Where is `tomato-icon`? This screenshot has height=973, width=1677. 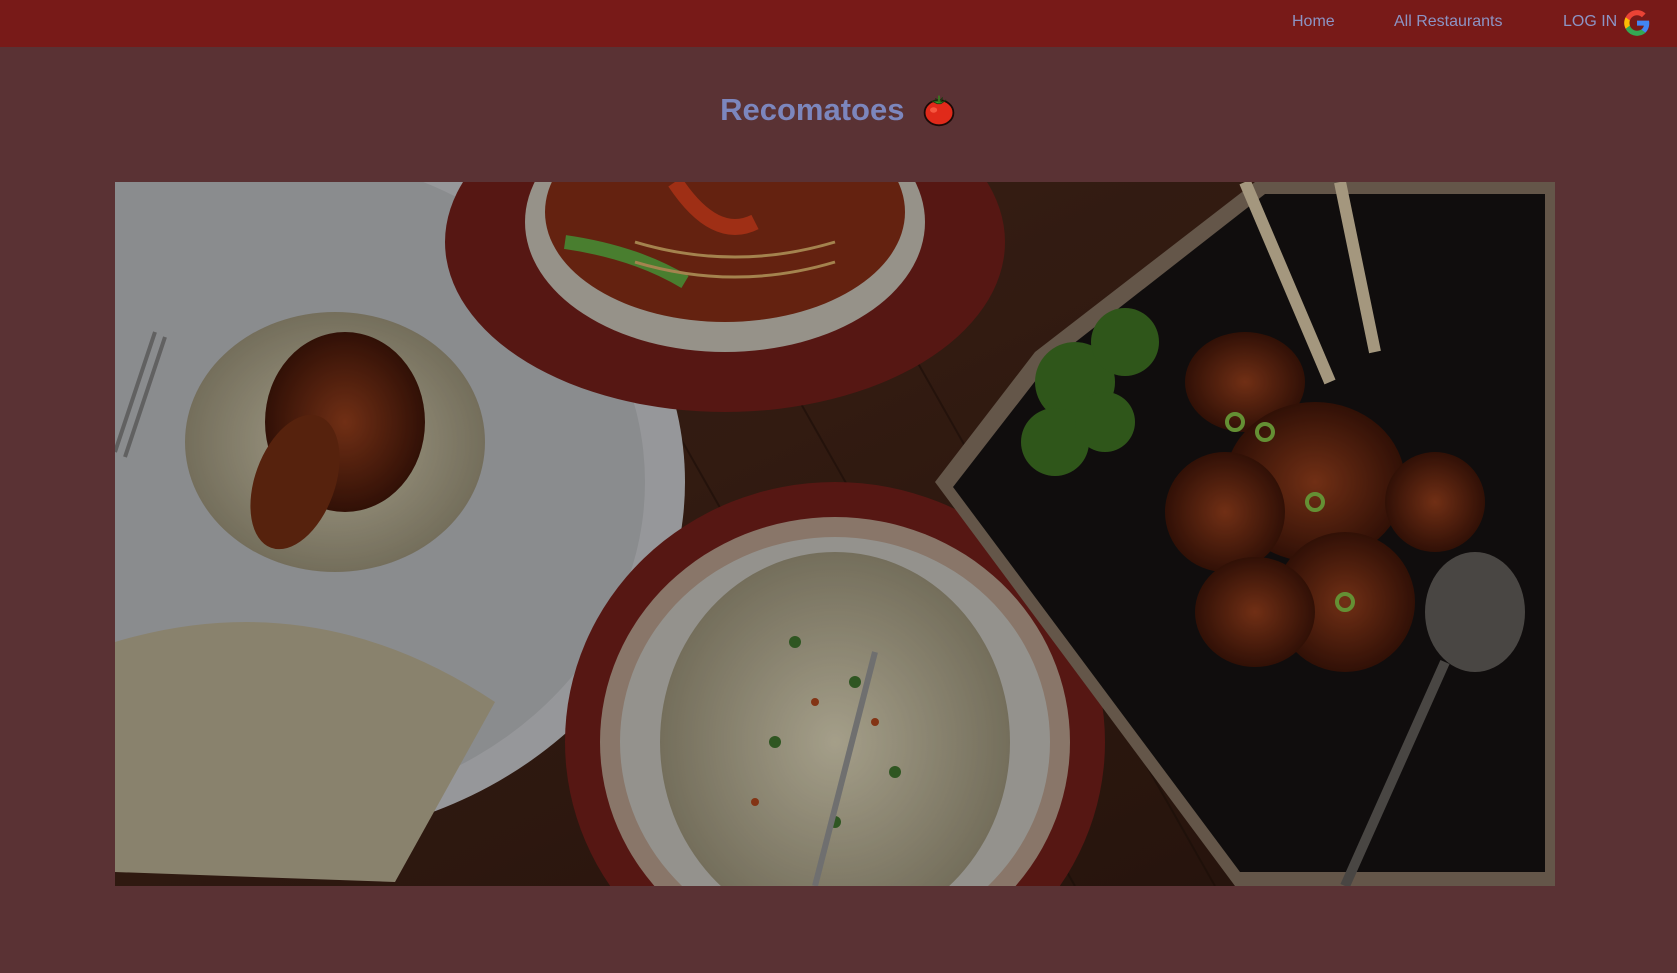
tomato-icon is located at coordinates (939, 111).